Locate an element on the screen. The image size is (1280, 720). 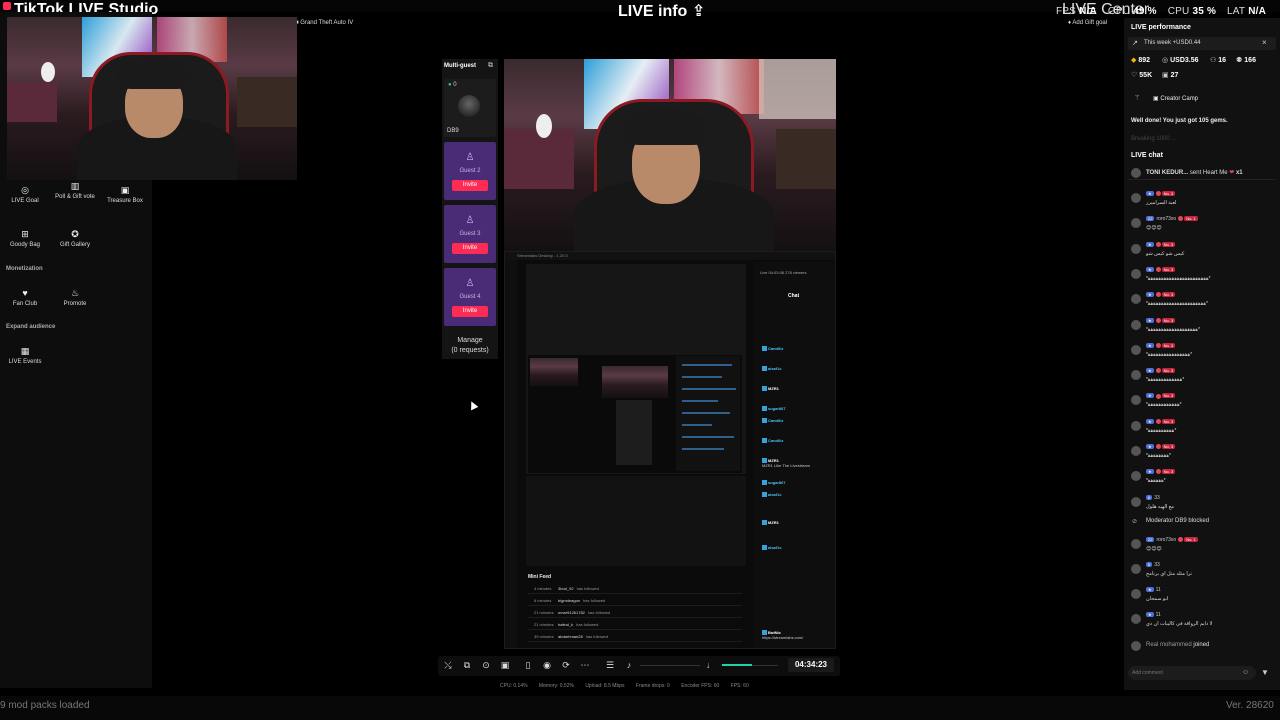
joined-notice: Real mohammed joined is located at coordinates (1177, 645).